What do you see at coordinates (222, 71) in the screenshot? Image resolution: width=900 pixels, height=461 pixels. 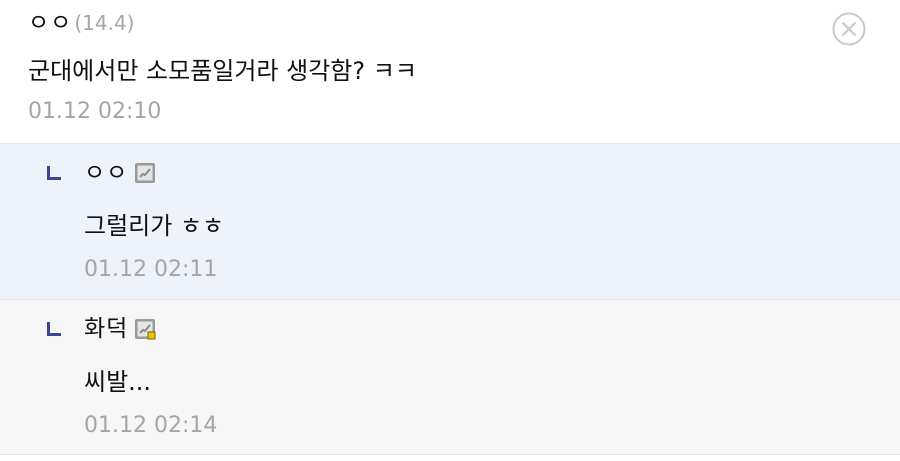 I see `comment-text: 군대에서만 소모품일거라 생각함? ㅋㅋ` at bounding box center [222, 71].